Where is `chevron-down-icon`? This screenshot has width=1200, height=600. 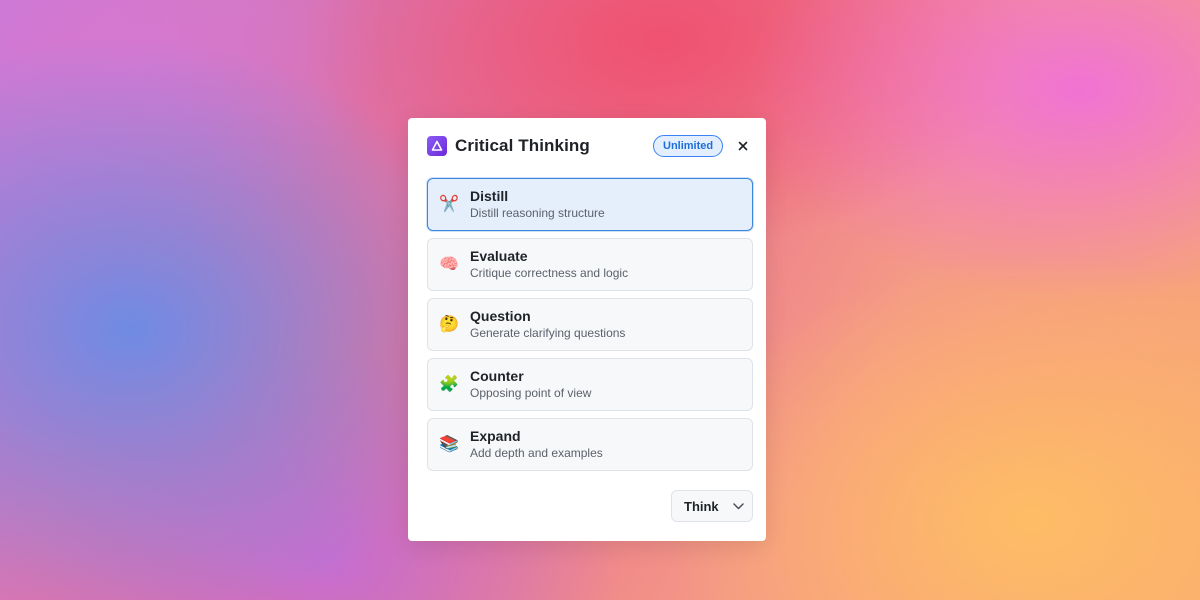 chevron-down-icon is located at coordinates (738, 506).